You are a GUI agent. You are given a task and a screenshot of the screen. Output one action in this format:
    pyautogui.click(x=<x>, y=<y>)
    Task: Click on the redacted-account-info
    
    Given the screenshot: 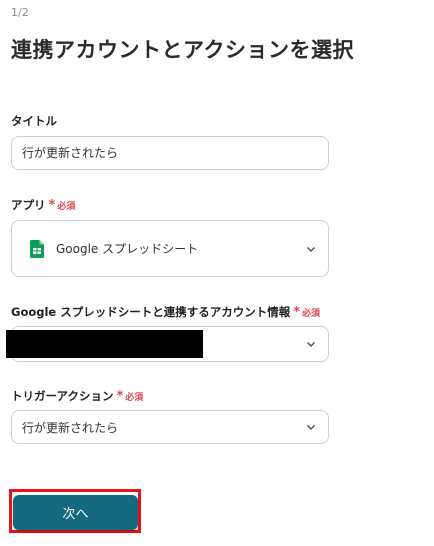 What is the action you would take?
    pyautogui.click(x=104, y=344)
    